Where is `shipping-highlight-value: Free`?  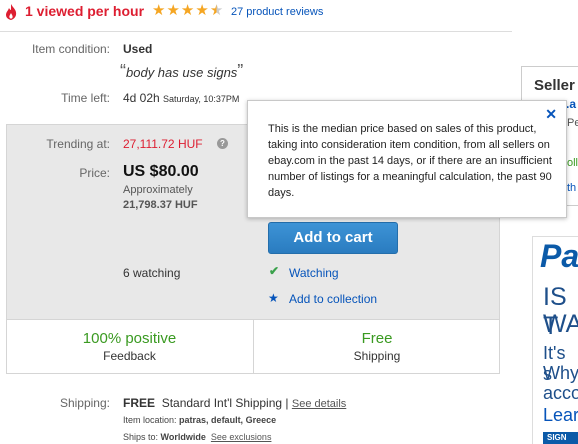
shipping-highlight-value: Free is located at coordinates (377, 338).